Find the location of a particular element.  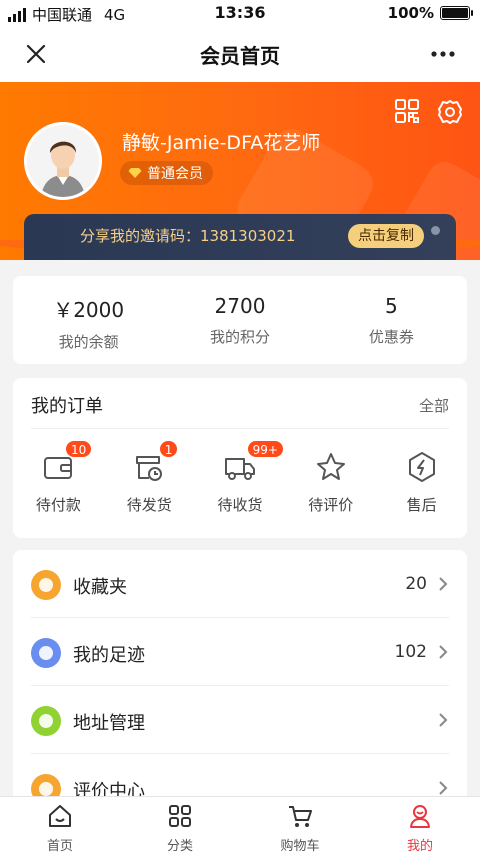

nav-bar: 会员首页 is located at coordinates (240, 54).